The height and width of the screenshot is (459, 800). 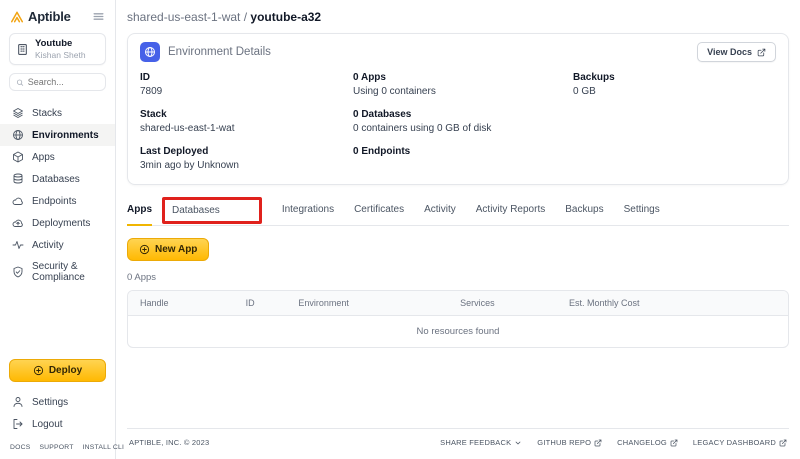 I want to click on field-backups: Backups 0 GB, so click(x=674, y=84).